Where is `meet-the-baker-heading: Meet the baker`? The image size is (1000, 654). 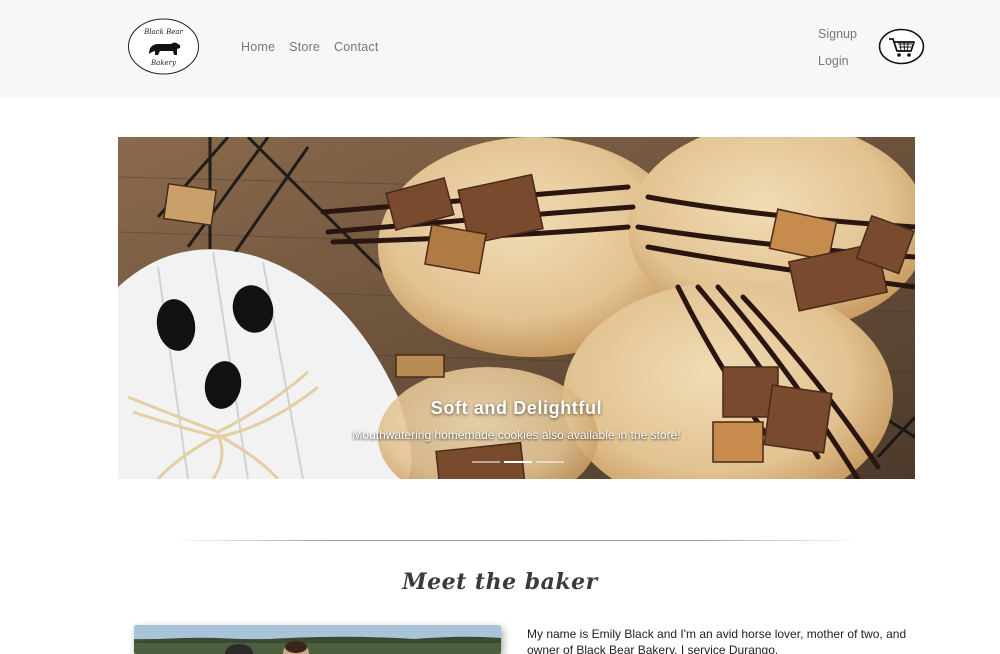
meet-the-baker-heading: Meet the baker is located at coordinates (500, 582).